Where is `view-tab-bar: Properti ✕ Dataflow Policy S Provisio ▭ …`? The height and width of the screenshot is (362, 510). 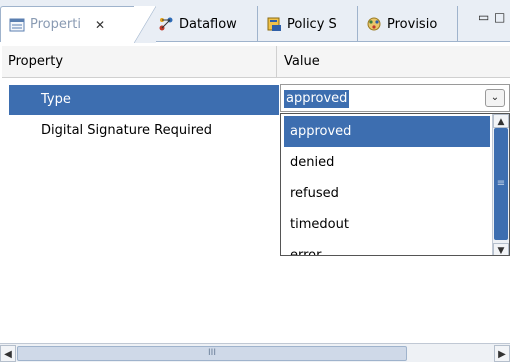 view-tab-bar: Properti ✕ Dataflow Policy S Provisio ▭ … is located at coordinates (255, 21).